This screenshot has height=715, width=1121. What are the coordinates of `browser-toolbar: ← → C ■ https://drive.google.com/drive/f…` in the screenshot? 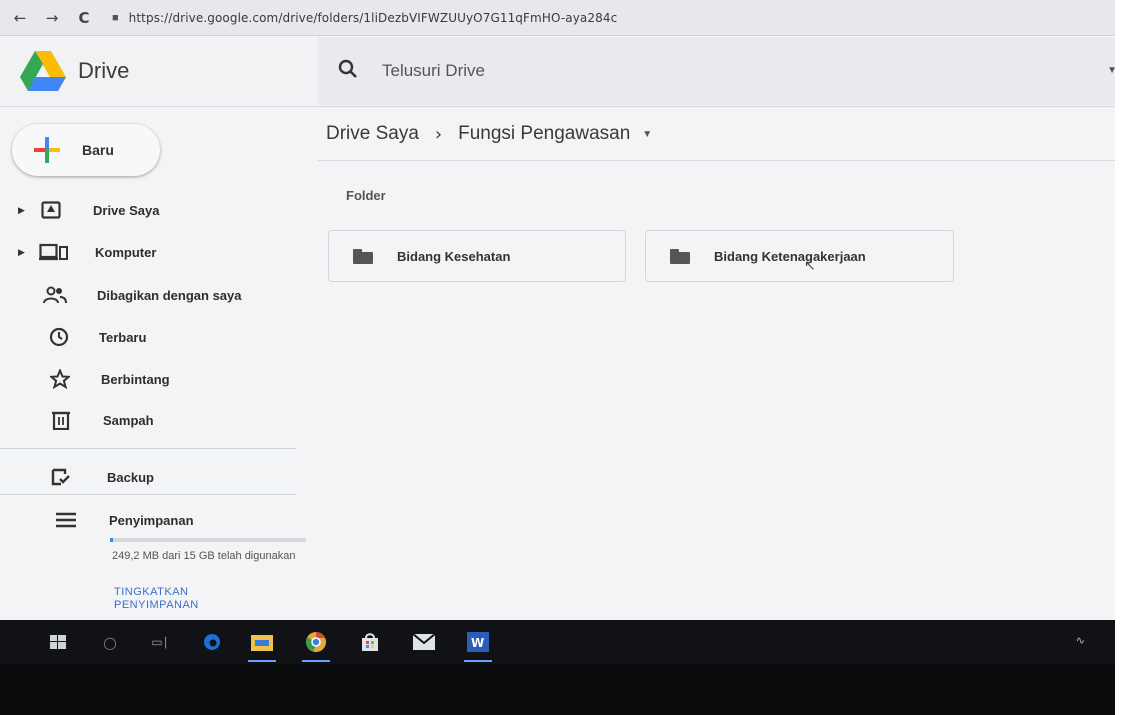 It's located at (560, 18).